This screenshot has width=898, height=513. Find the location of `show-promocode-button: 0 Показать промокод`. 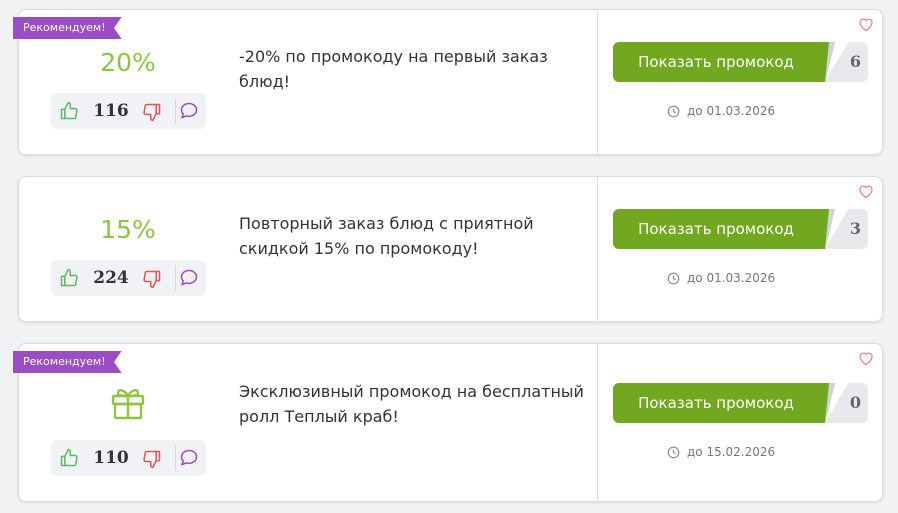

show-promocode-button: 0 Показать промокод is located at coordinates (740, 403).